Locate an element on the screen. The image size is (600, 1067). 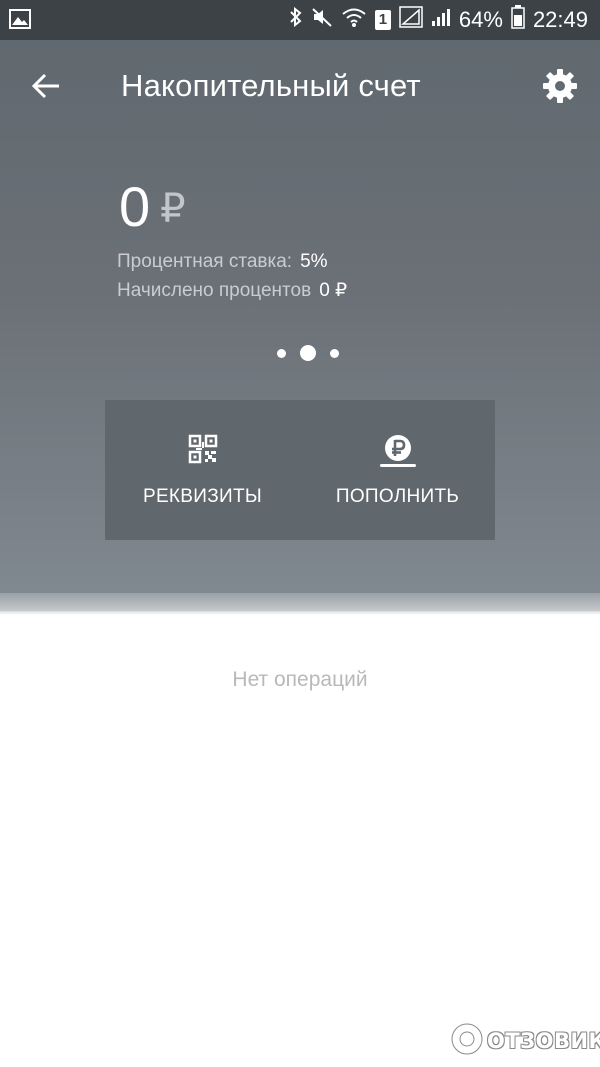
gear-icon is located at coordinates (560, 88).